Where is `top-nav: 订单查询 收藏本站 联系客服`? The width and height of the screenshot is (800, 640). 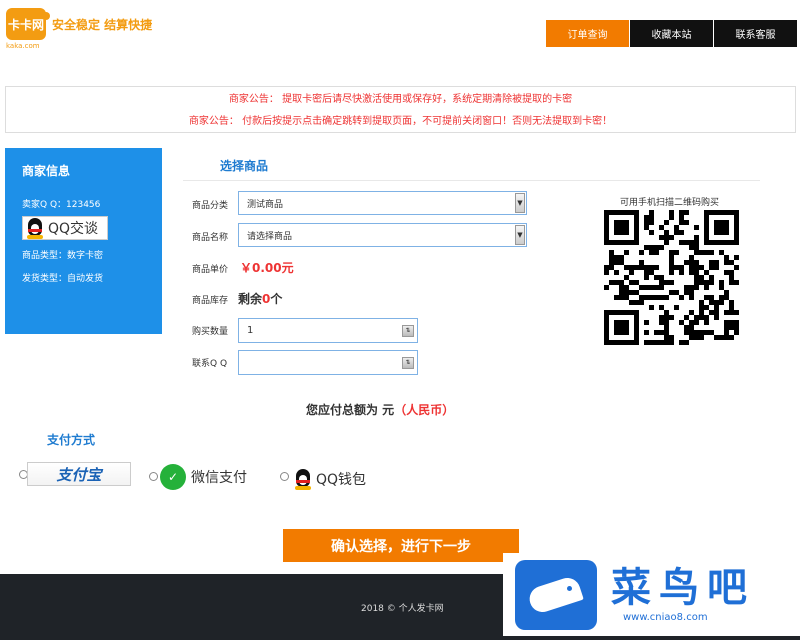 top-nav: 订单查询 收藏本站 联系客服 is located at coordinates (671, 33).